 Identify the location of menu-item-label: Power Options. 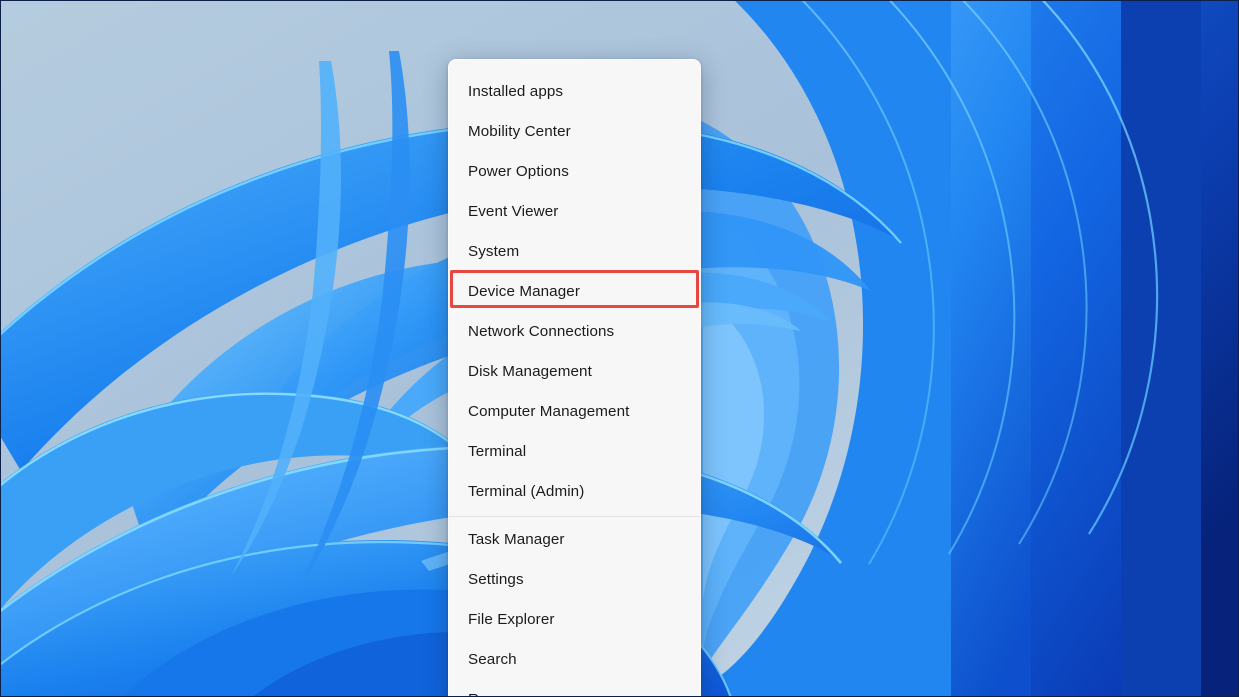
(518, 172).